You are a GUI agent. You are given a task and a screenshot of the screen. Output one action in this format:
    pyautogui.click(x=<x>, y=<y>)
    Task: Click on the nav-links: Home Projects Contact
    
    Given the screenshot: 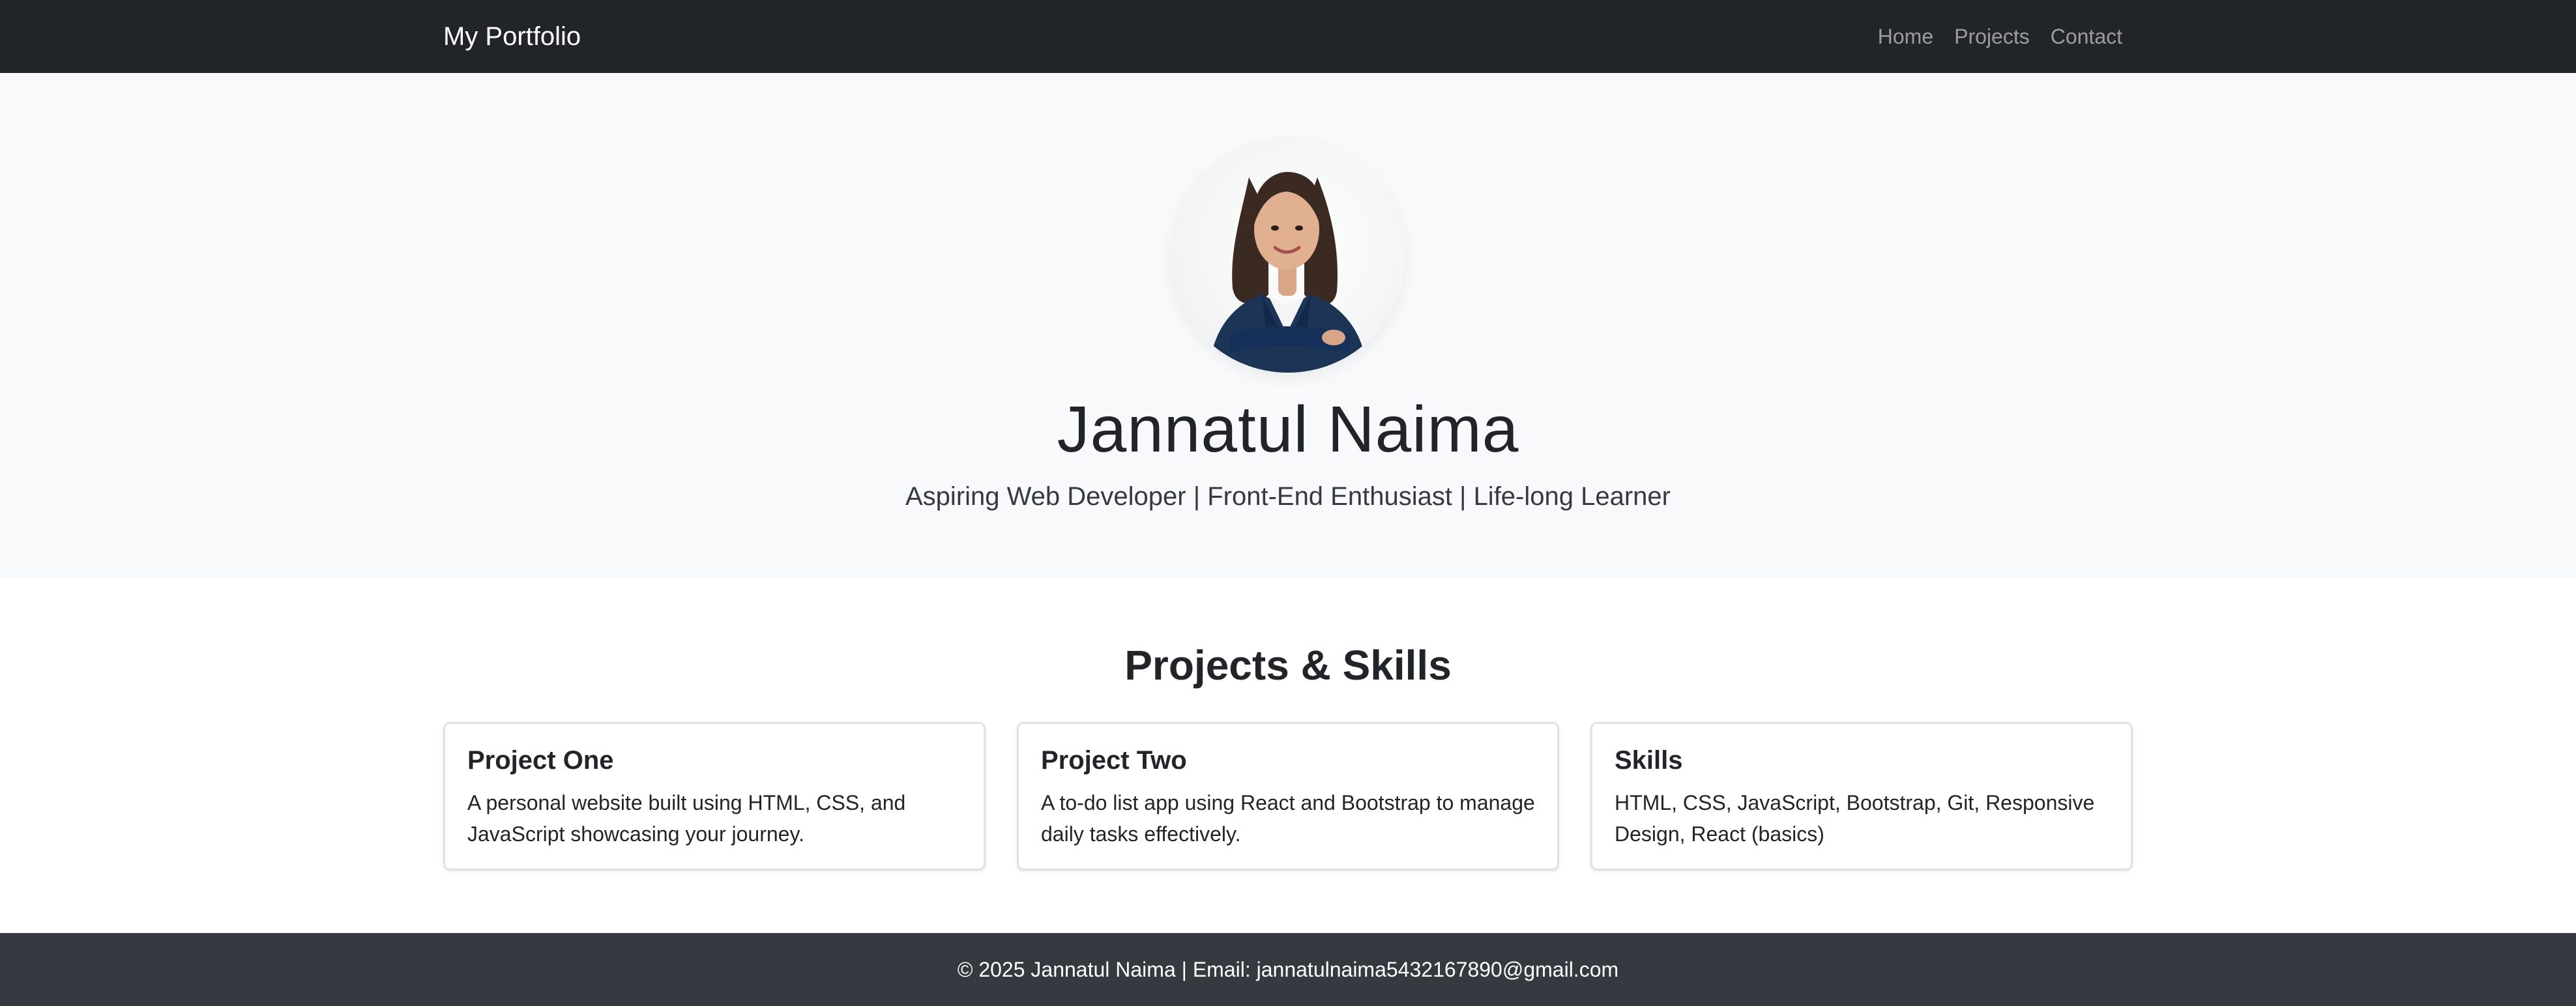 What is the action you would take?
    pyautogui.click(x=2000, y=36)
    